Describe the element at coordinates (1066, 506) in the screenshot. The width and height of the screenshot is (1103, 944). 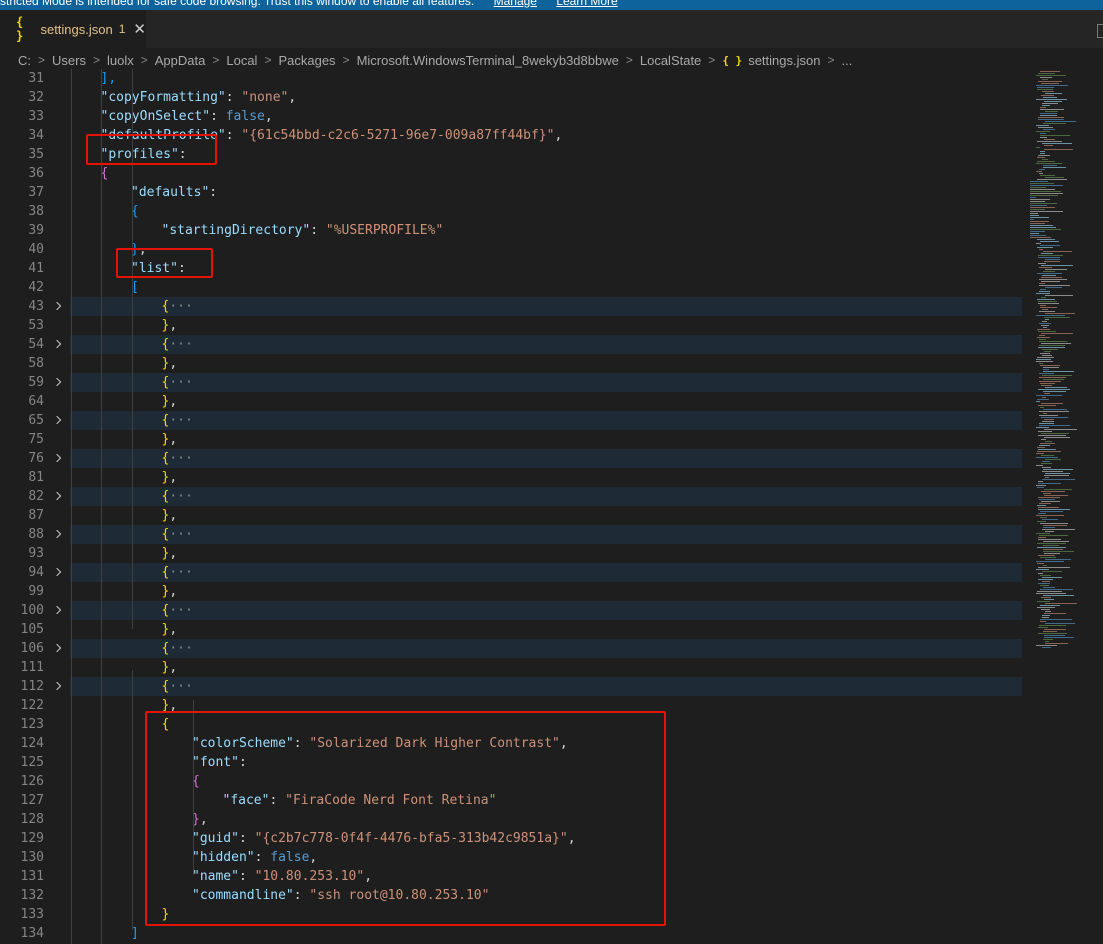
I see `minimap` at that location.